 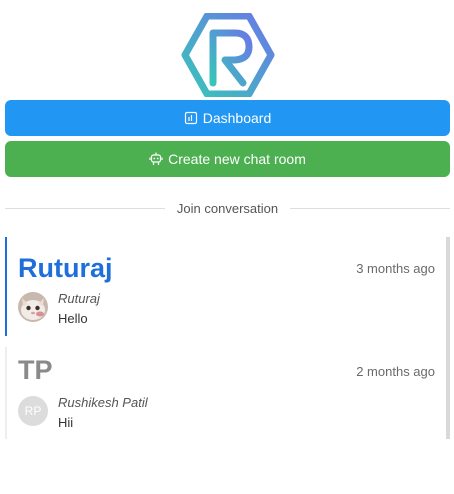 What do you see at coordinates (65, 268) in the screenshot?
I see `room-title: Ruturaj` at bounding box center [65, 268].